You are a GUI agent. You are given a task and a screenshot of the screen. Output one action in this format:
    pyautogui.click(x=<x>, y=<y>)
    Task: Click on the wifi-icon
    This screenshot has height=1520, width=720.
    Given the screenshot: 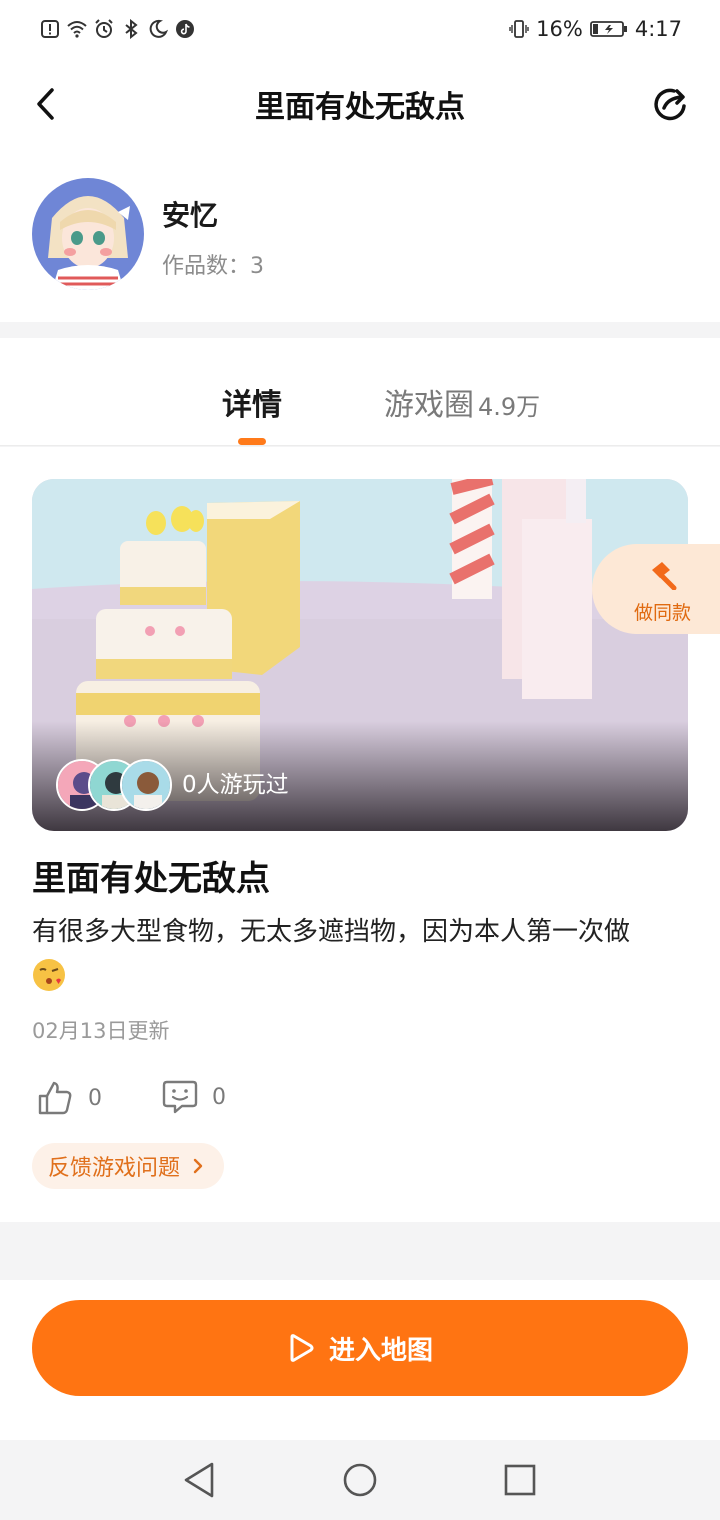 What is the action you would take?
    pyautogui.click(x=77, y=29)
    